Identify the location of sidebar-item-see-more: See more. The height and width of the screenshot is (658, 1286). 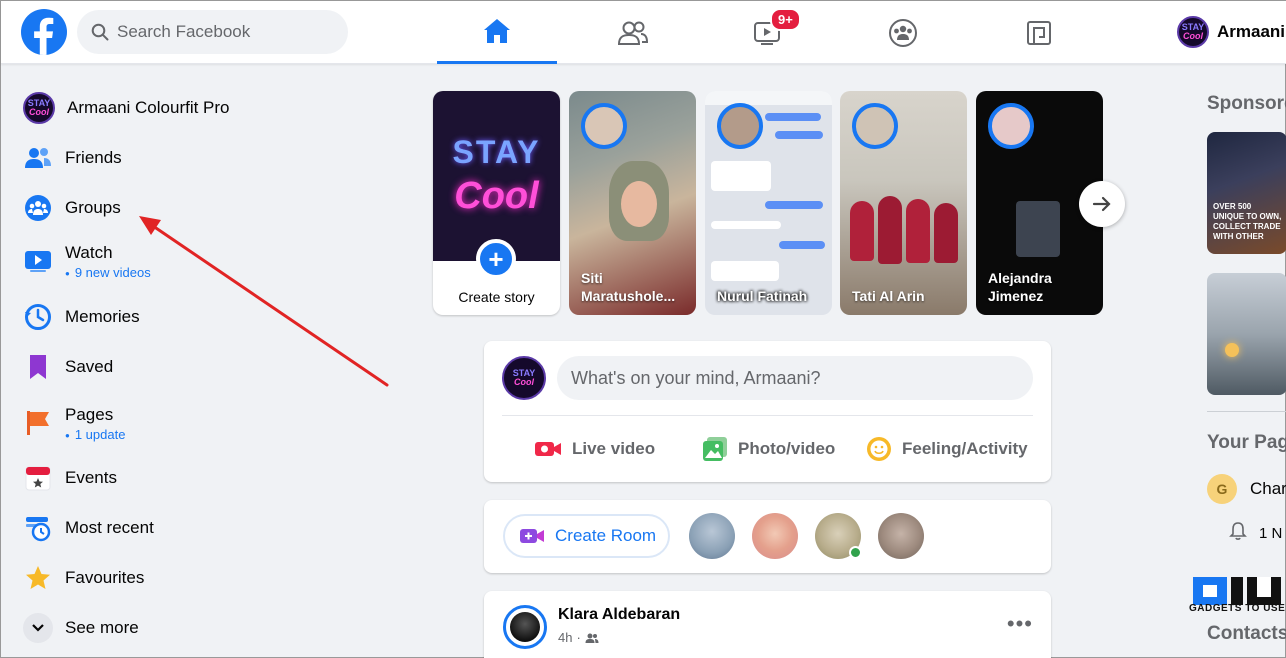
(179, 628).